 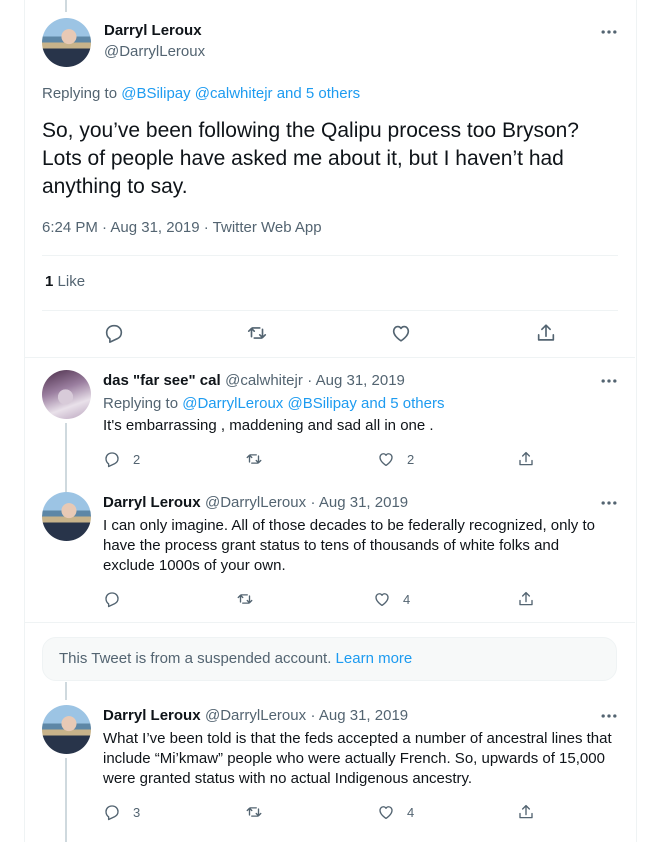 I want to click on tweet-timestamp: 6:24 PM · Aug 31, 2019 · Twitter Web App, so click(x=182, y=227).